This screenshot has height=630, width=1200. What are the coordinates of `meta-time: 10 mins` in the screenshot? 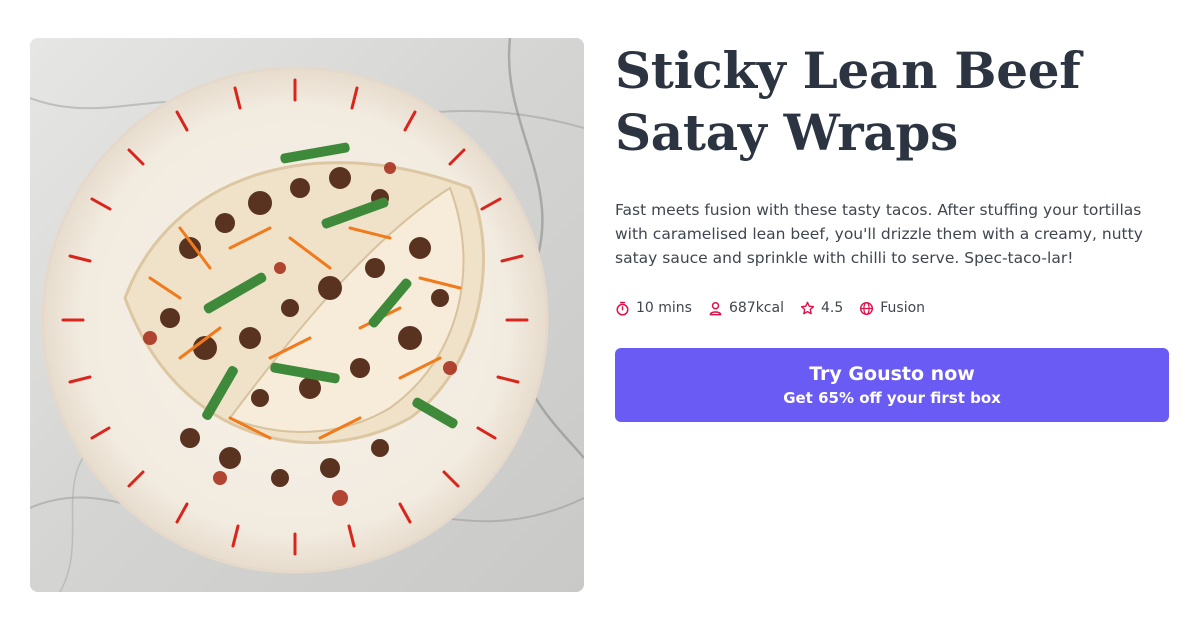 It's located at (653, 308).